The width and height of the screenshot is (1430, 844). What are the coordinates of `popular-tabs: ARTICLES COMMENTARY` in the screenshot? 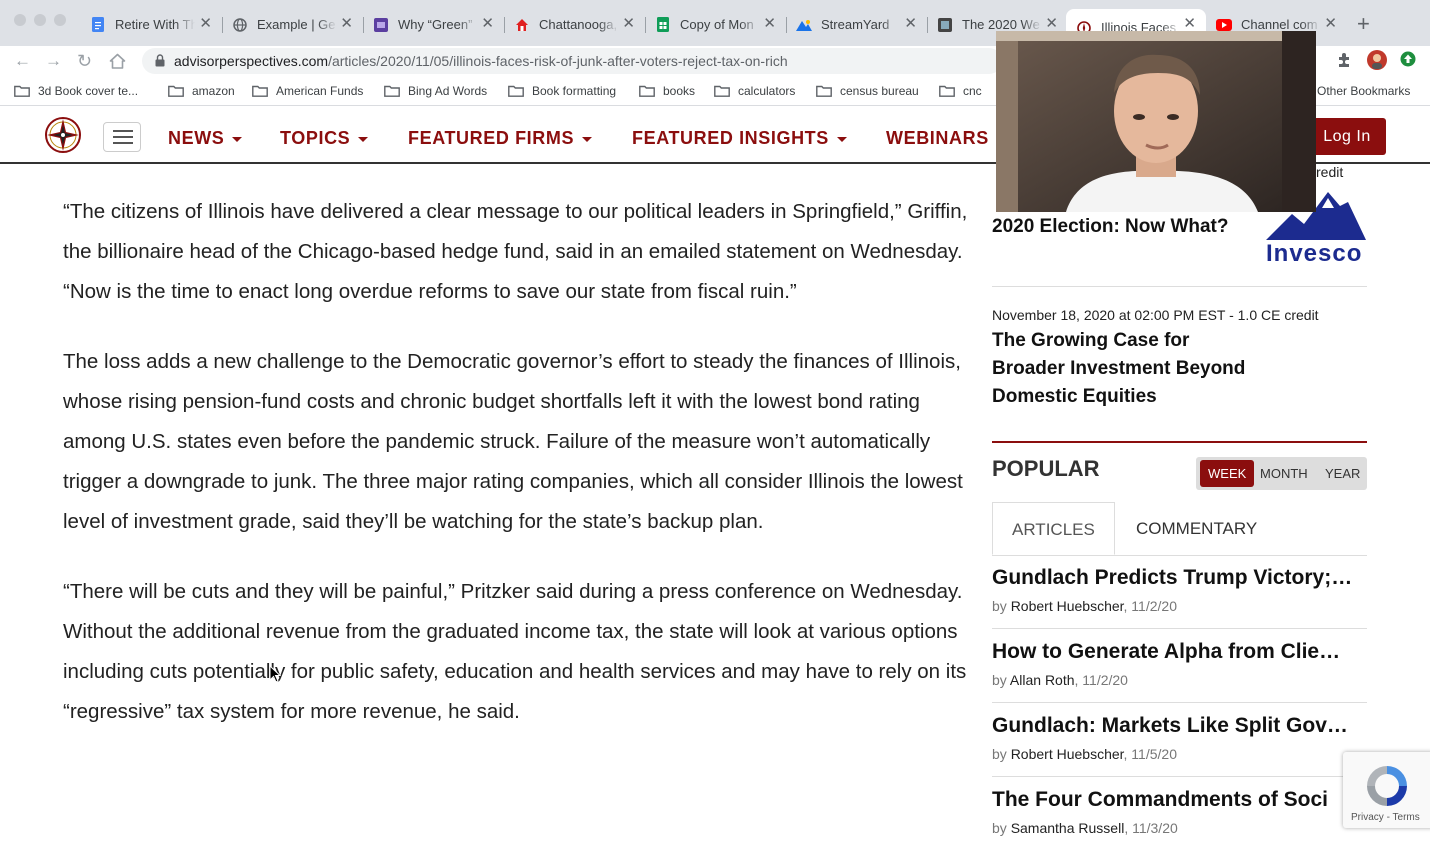 It's located at (1179, 529).